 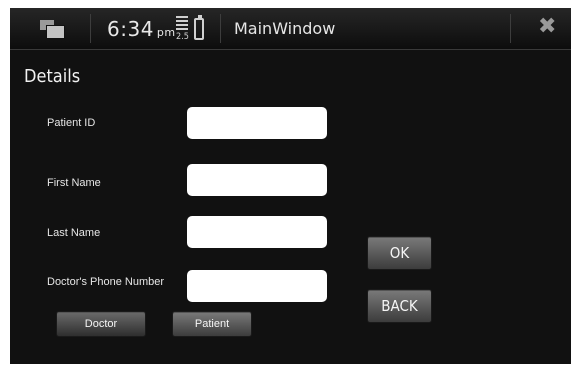 I want to click on doctor-phone-label: Doctor's Phone Number, so click(x=106, y=282).